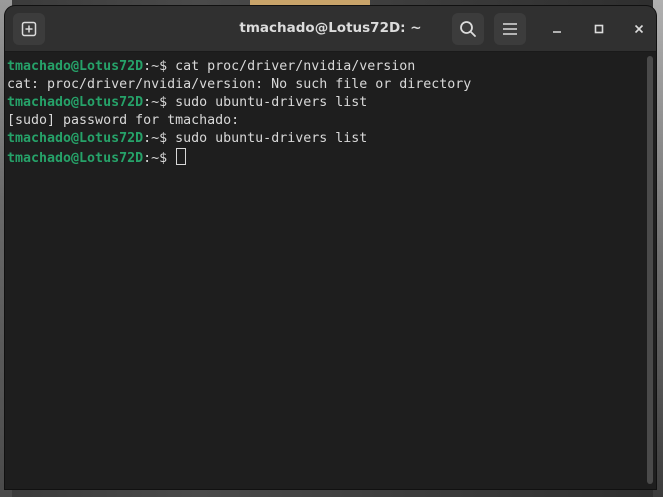  What do you see at coordinates (557, 29) in the screenshot?
I see `minimize-button` at bounding box center [557, 29].